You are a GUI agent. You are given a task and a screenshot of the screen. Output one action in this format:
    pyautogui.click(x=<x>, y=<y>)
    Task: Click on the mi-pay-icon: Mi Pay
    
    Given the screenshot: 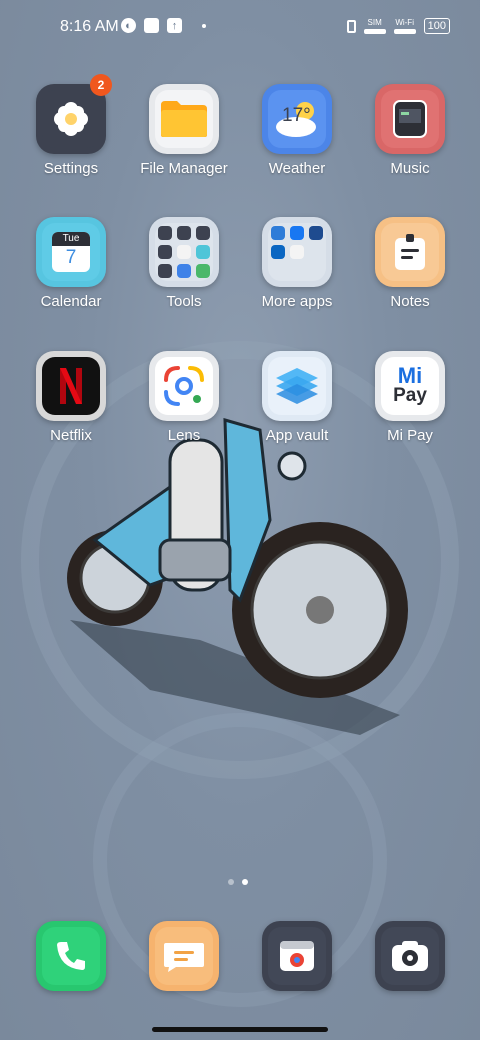 What is the action you would take?
    pyautogui.click(x=410, y=386)
    